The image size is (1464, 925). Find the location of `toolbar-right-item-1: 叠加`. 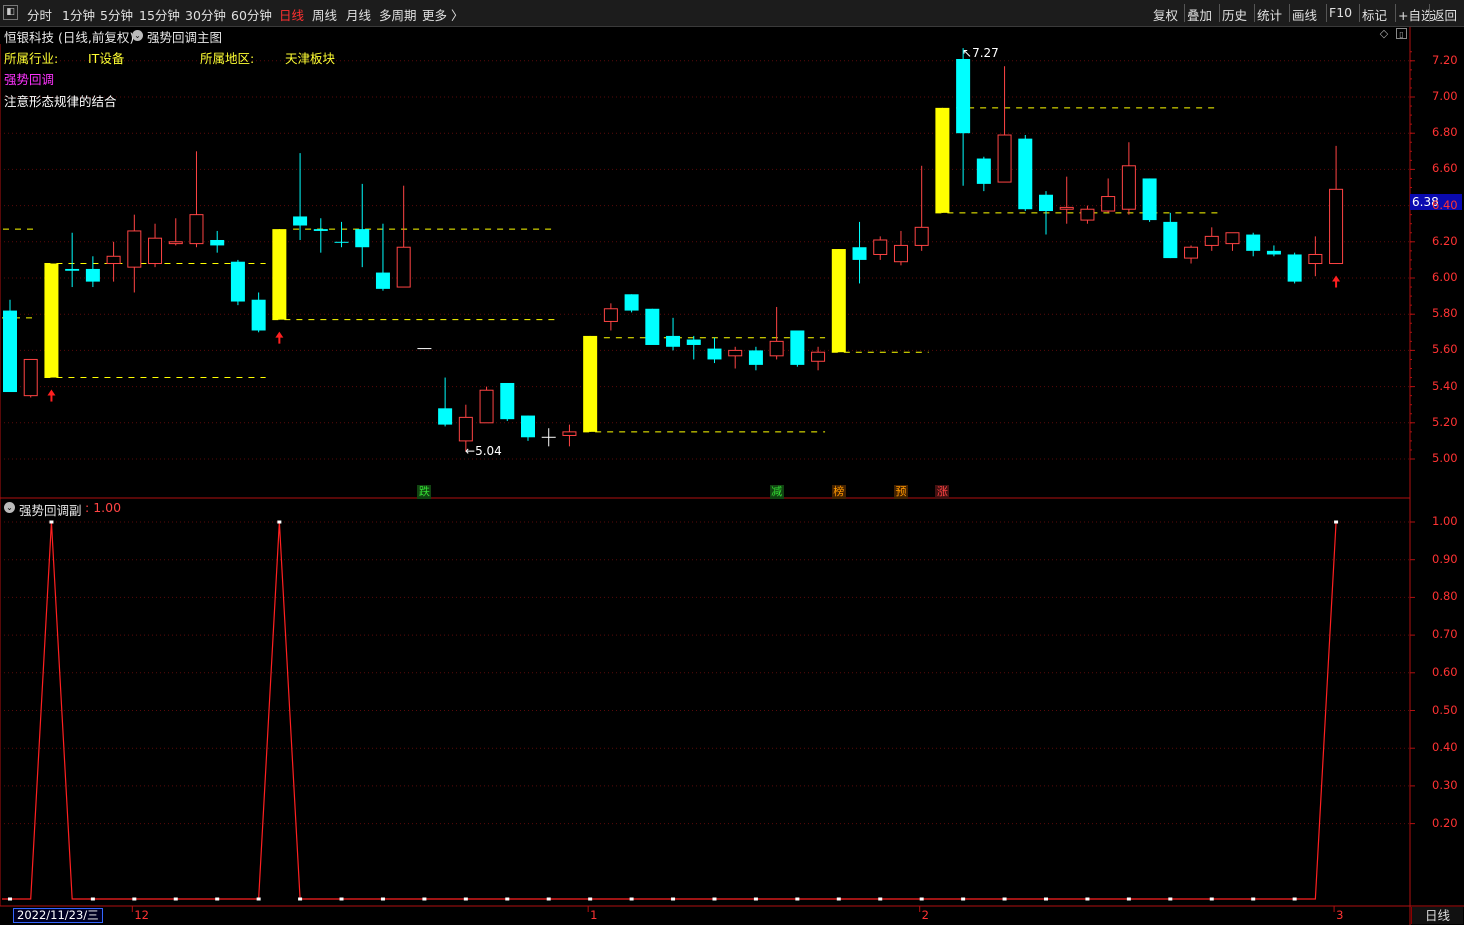

toolbar-right-item-1: 叠加 is located at coordinates (1199, 14).